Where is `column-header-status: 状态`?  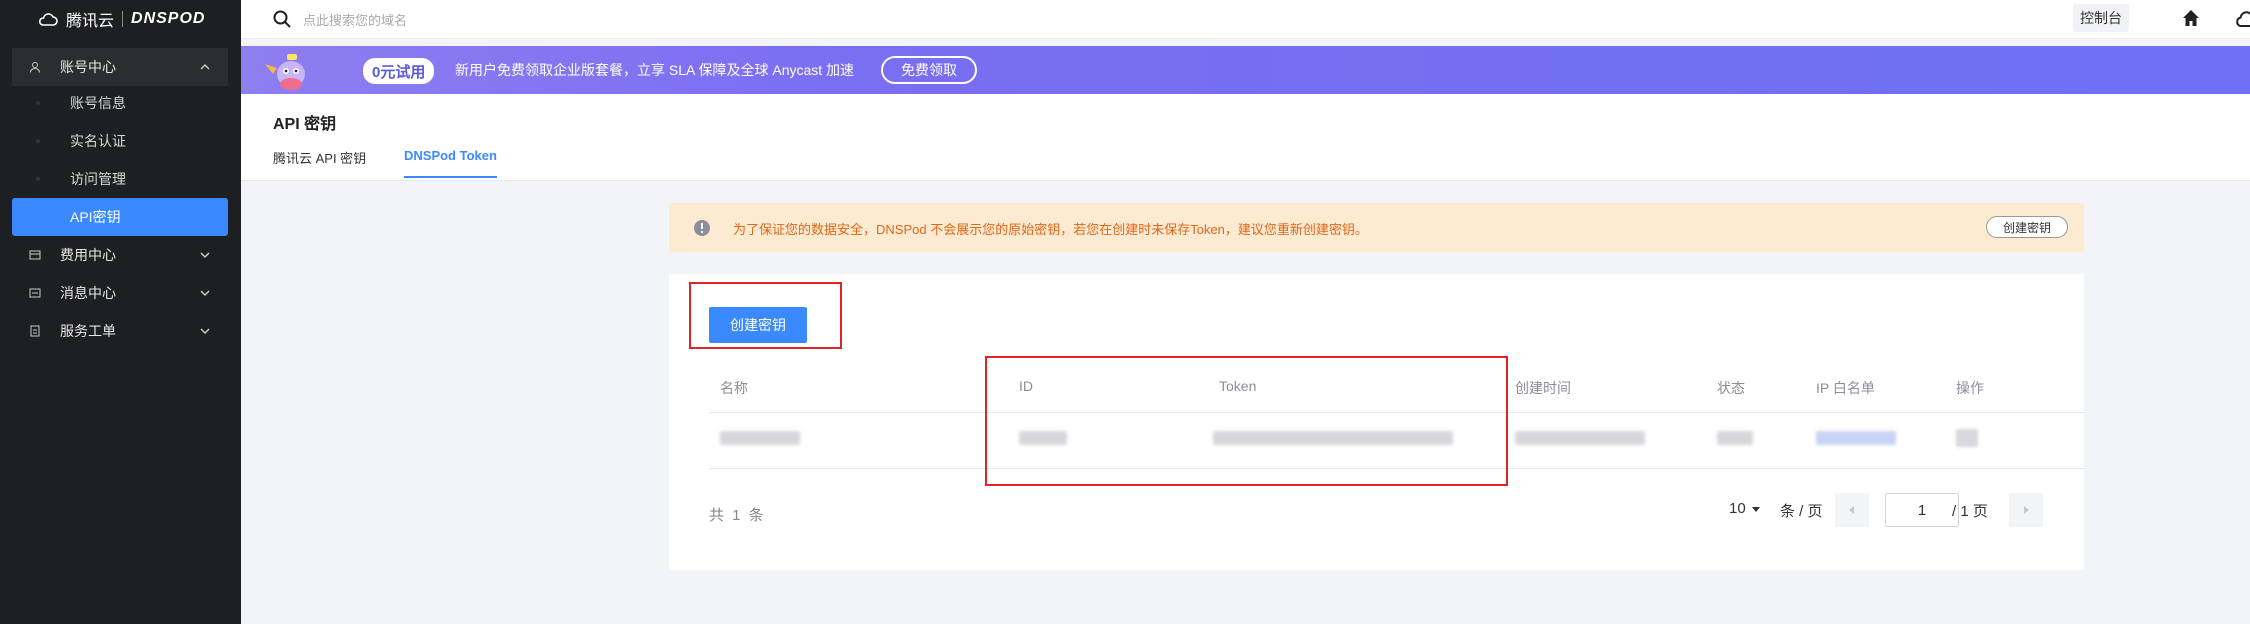 column-header-status: 状态 is located at coordinates (1731, 388).